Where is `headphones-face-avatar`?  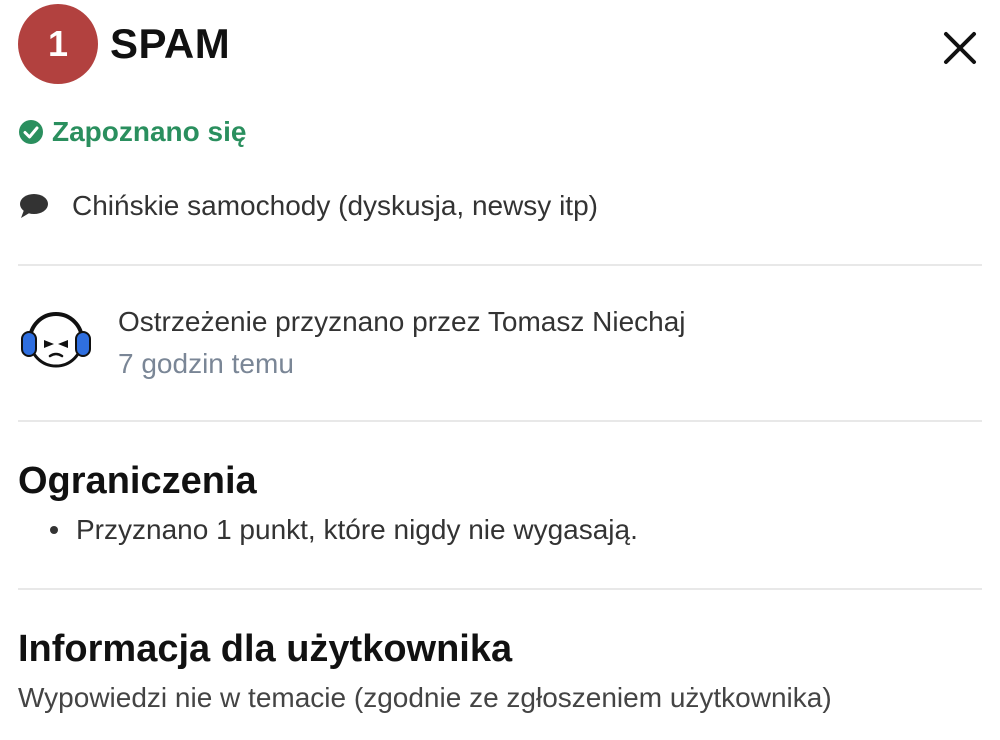 headphones-face-avatar is located at coordinates (56, 338).